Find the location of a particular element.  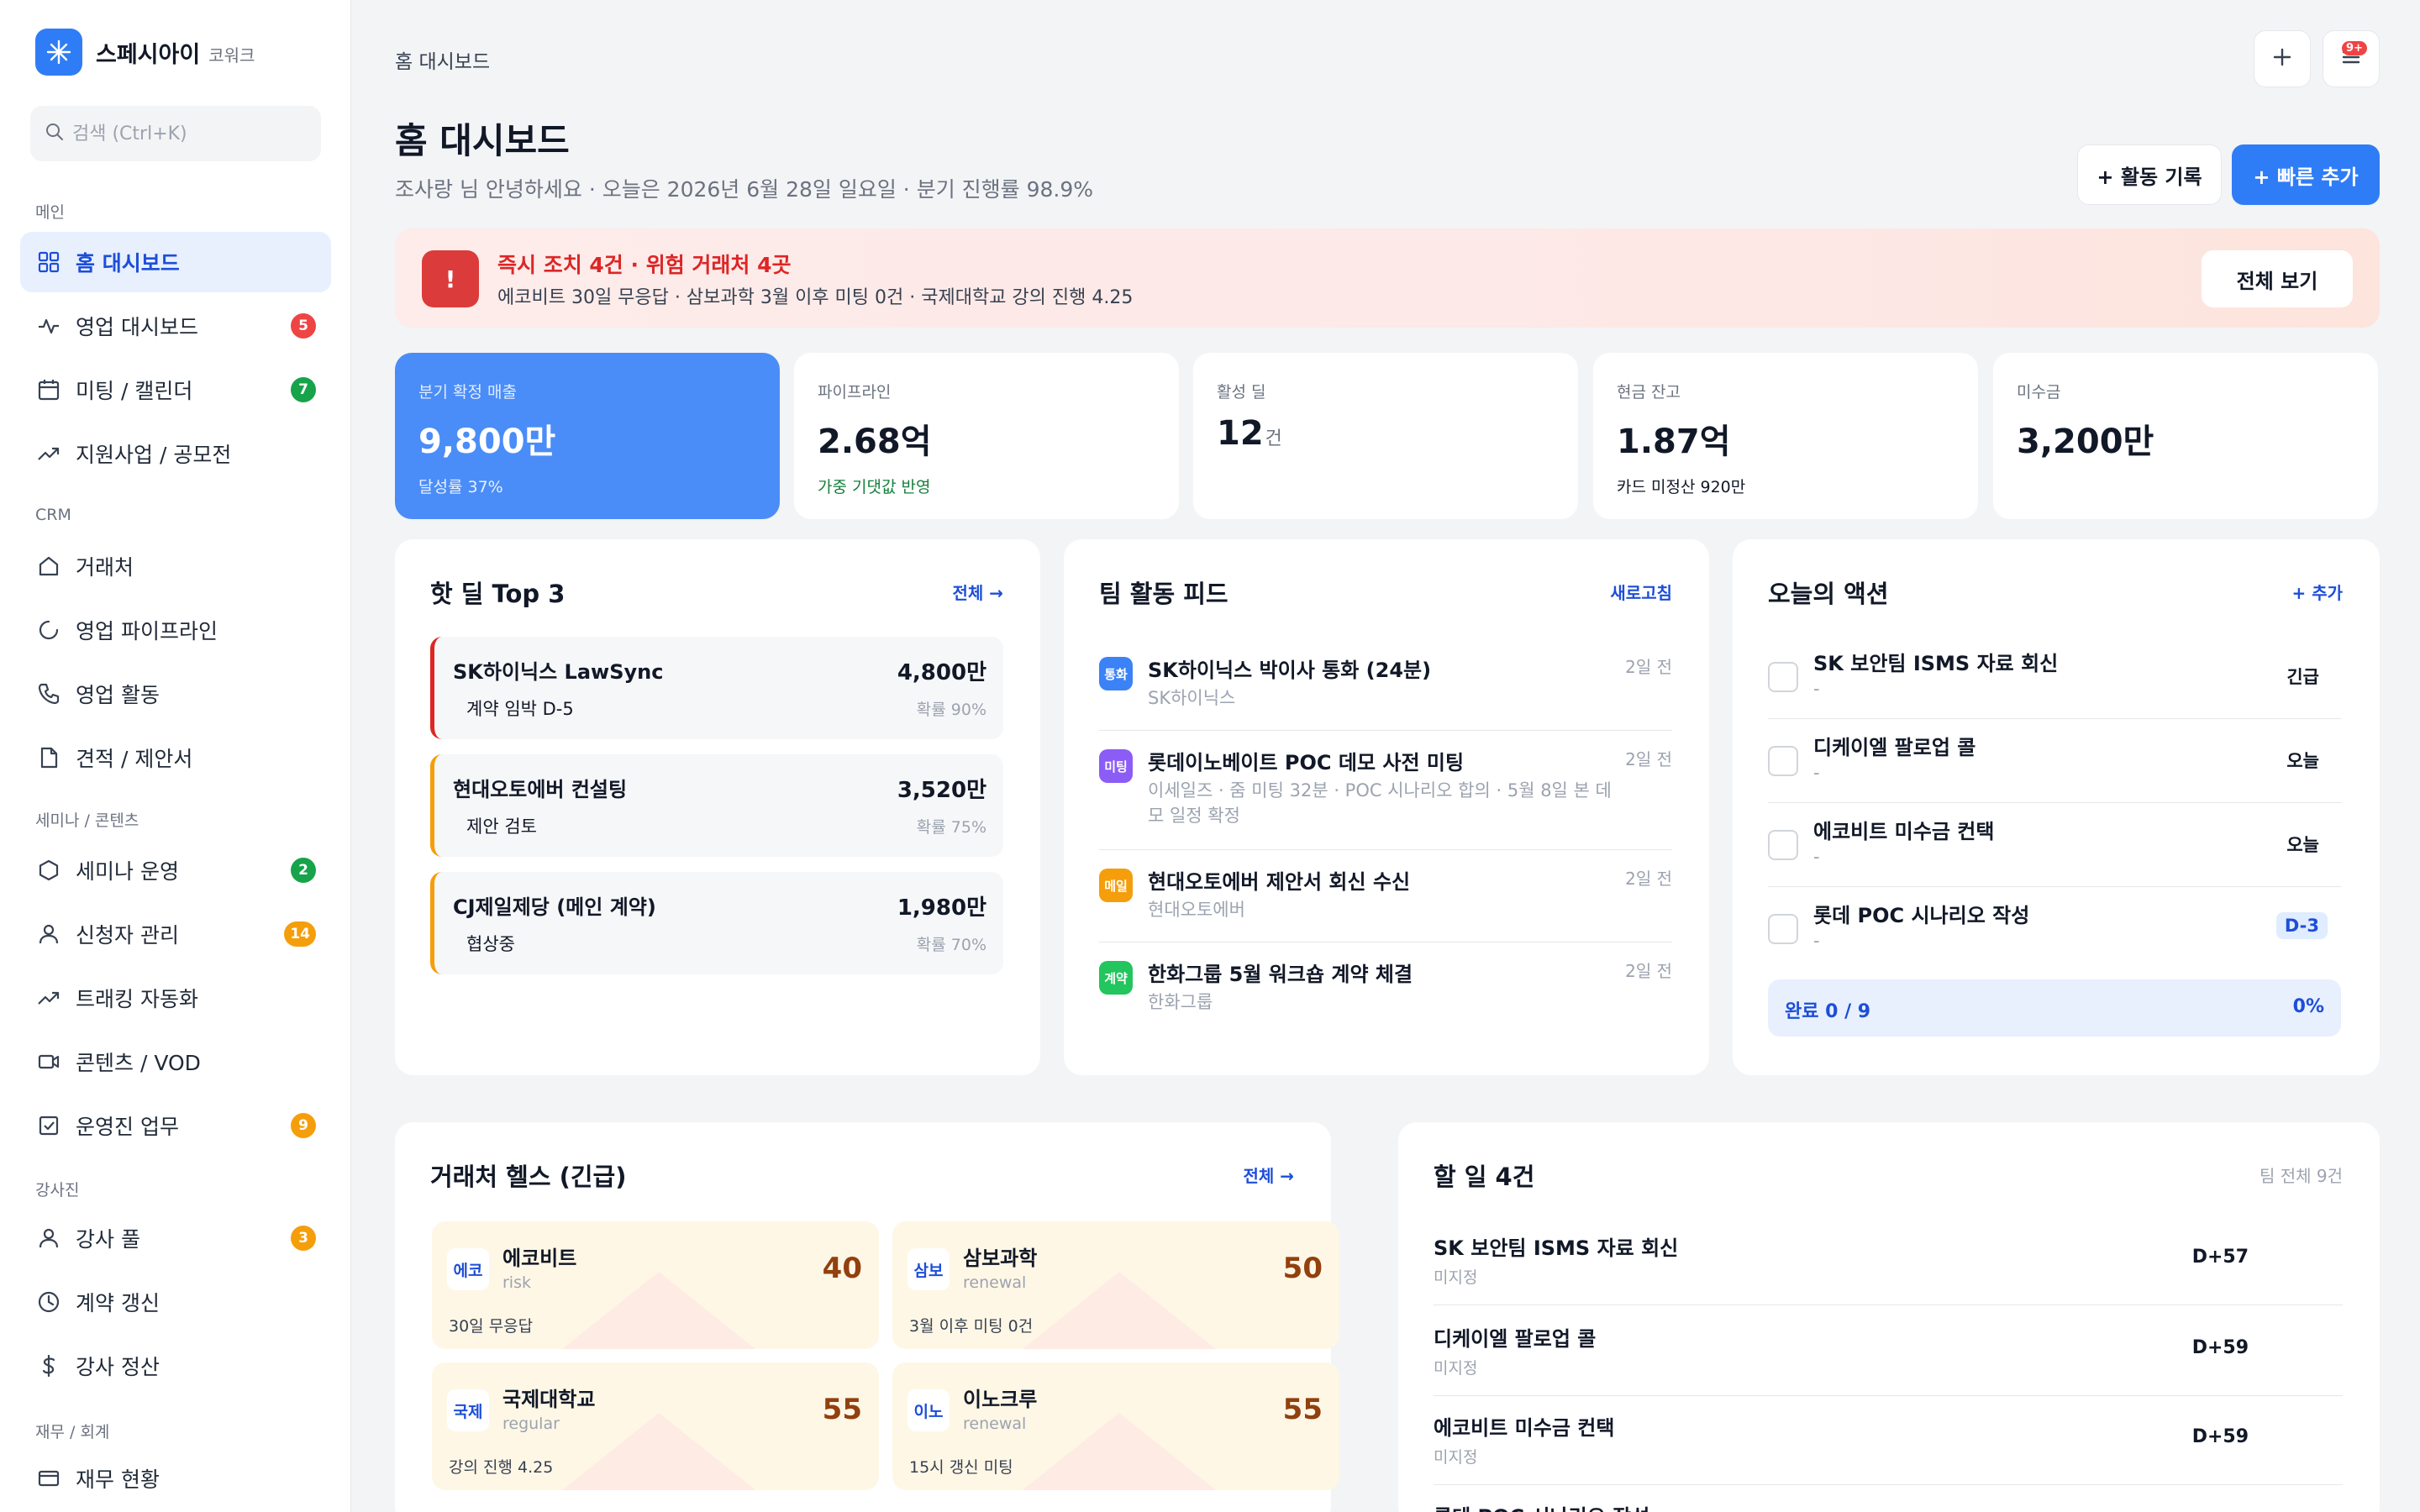

feed-item: 메일 현대오토에버 제안서 회신 수신 현대오토에버 2일 전 is located at coordinates (1385, 903).